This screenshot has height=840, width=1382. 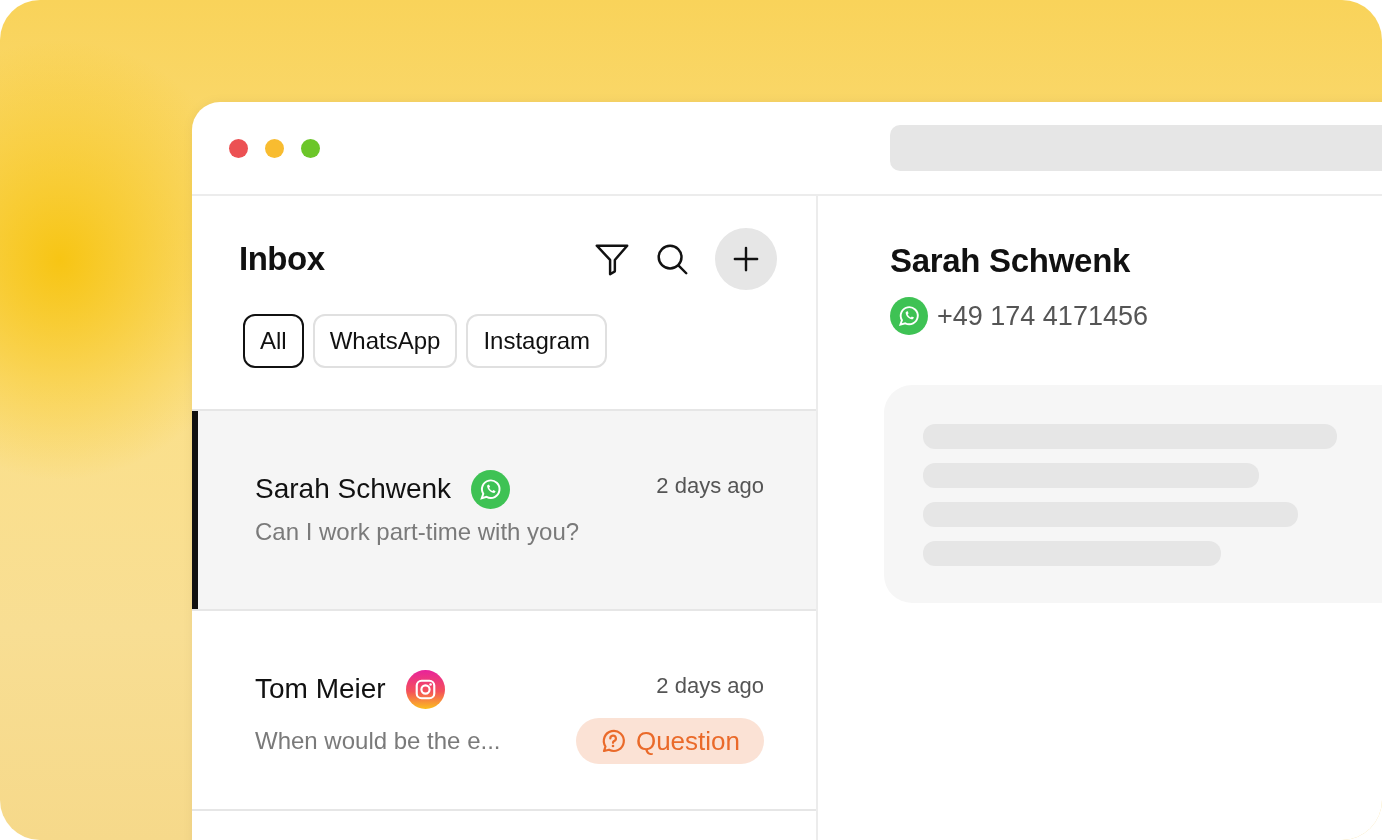 What do you see at coordinates (746, 259) in the screenshot?
I see `plus-icon` at bounding box center [746, 259].